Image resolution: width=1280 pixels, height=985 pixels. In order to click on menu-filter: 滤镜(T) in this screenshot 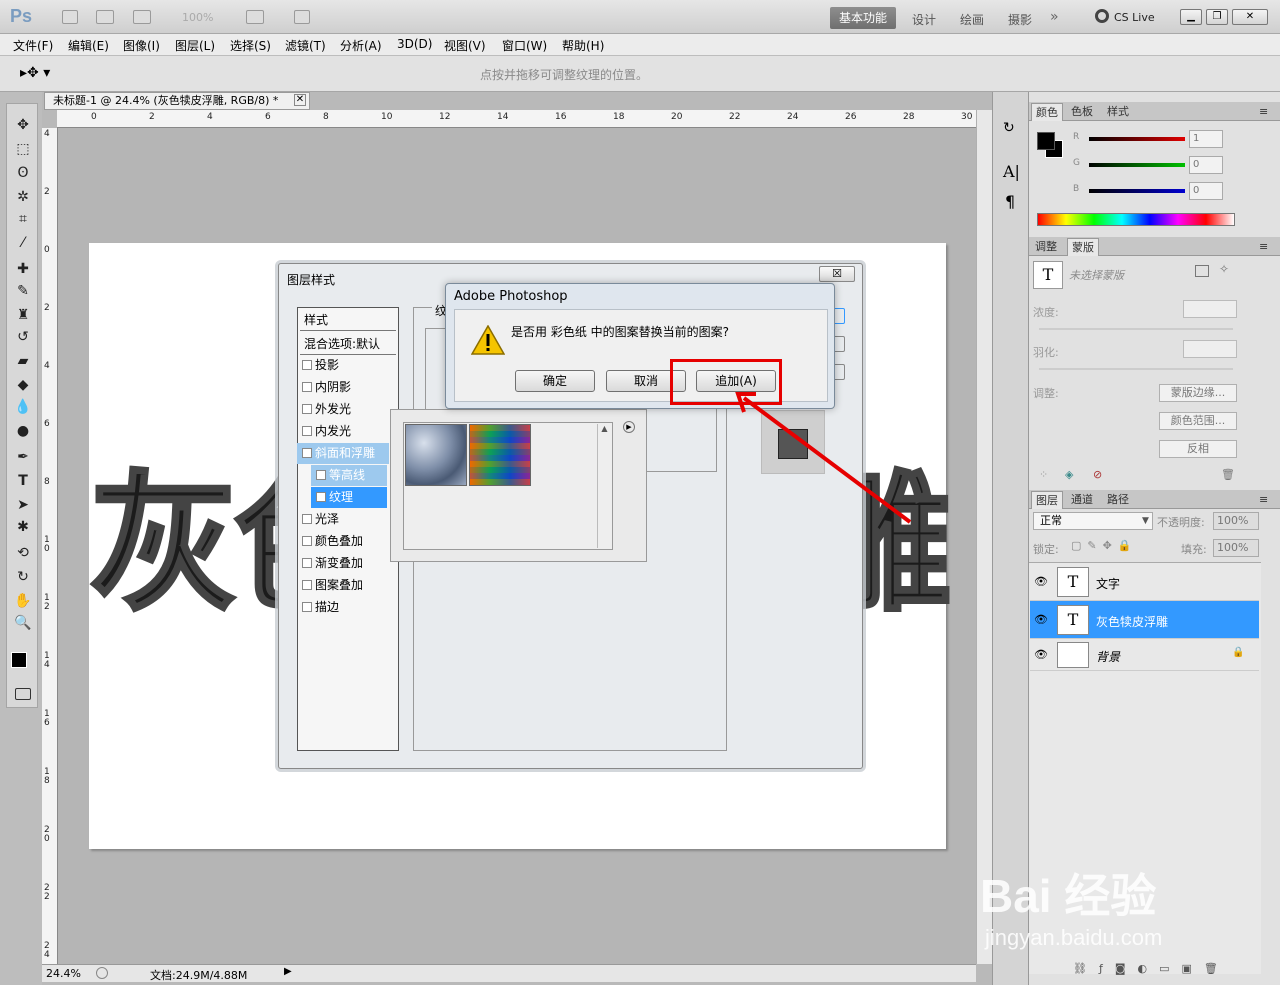, I will do `click(305, 45)`.